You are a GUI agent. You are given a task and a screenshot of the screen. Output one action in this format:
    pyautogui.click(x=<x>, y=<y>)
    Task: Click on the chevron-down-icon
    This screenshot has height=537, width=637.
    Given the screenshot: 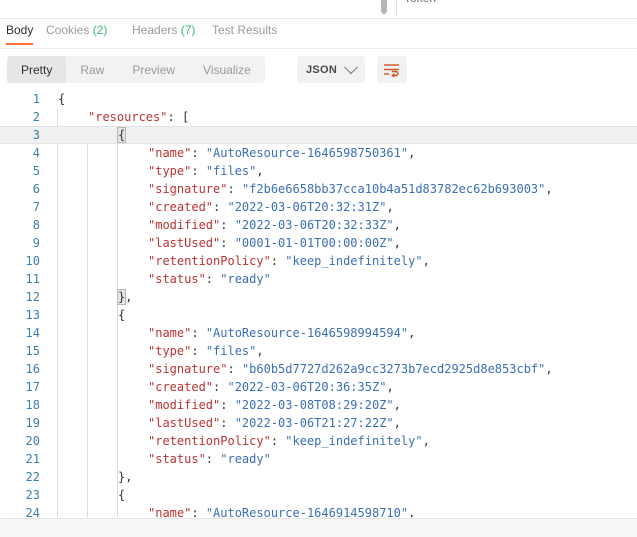 What is the action you would take?
    pyautogui.click(x=351, y=66)
    